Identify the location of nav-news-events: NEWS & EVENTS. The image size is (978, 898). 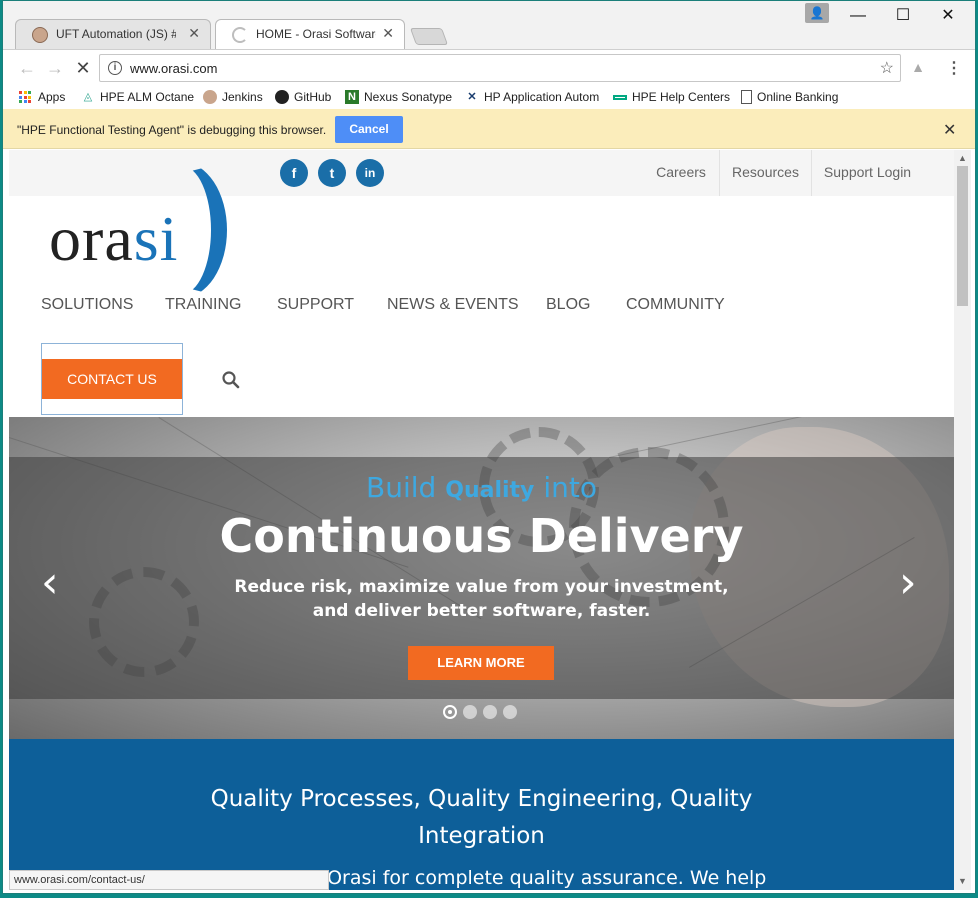
(453, 305).